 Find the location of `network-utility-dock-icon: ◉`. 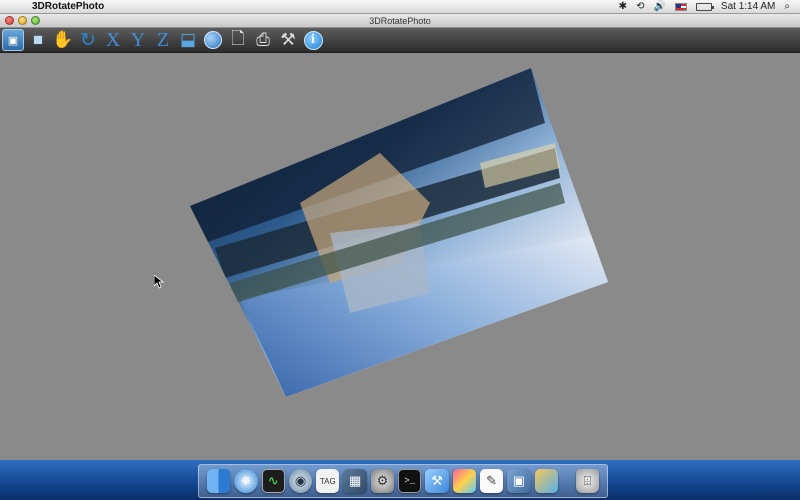

network-utility-dock-icon: ◉ is located at coordinates (300, 481).